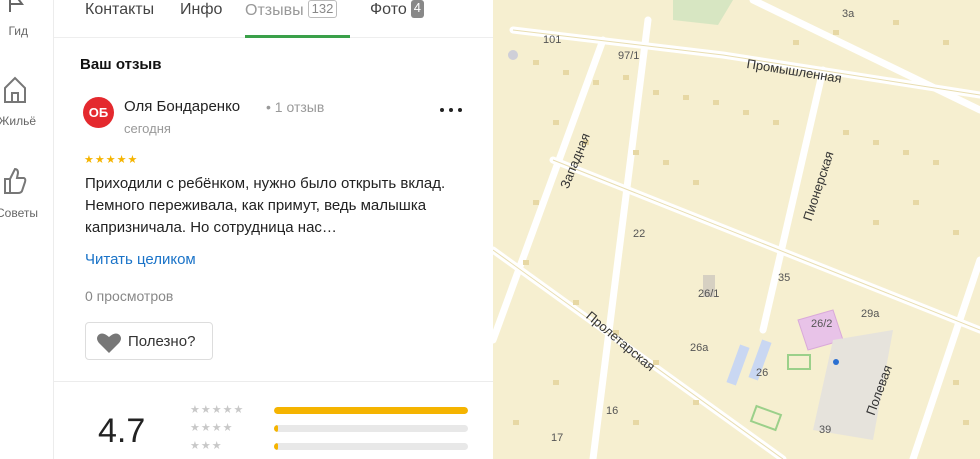 The width and height of the screenshot is (980, 459). Describe the element at coordinates (119, 19) in the screenshot. I see `tab-contacts: Контакты` at that location.